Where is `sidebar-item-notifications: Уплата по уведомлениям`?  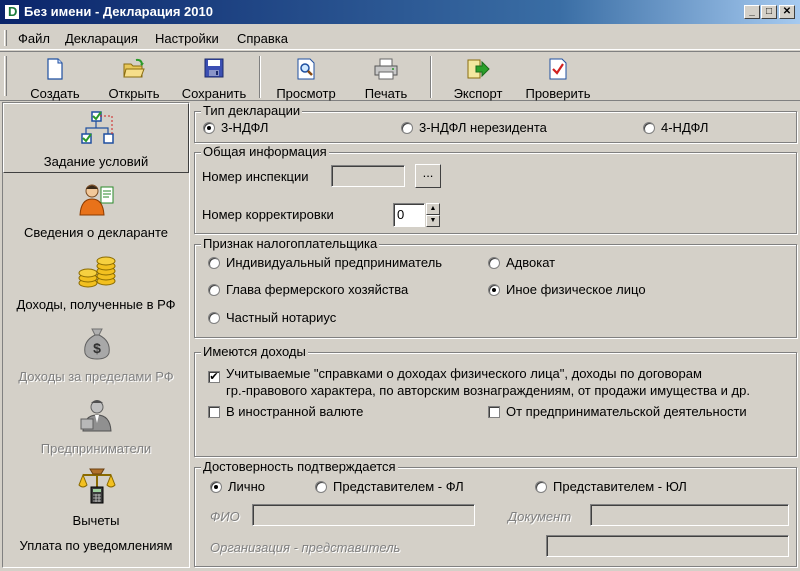 sidebar-item-notifications: Уплата по уведомлениям is located at coordinates (96, 551).